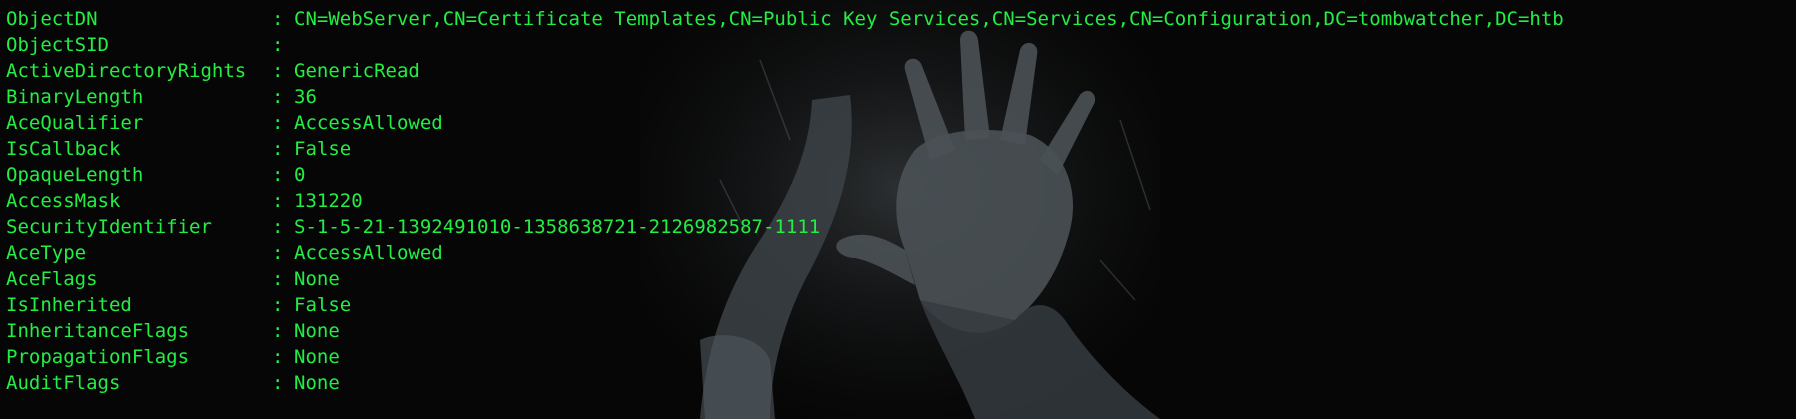 This screenshot has height=419, width=1796. Describe the element at coordinates (75, 123) in the screenshot. I see `property-name: AceQualifier` at that location.